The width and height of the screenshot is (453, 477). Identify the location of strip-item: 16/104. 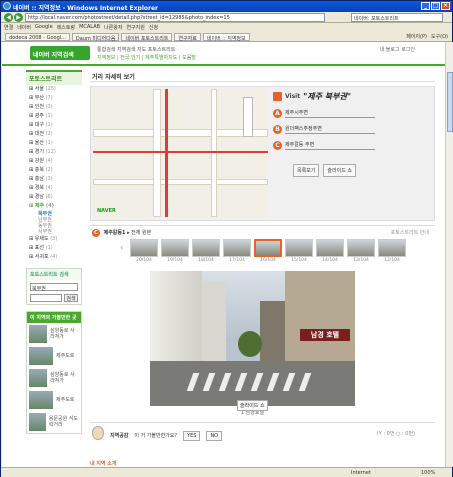
(268, 251).